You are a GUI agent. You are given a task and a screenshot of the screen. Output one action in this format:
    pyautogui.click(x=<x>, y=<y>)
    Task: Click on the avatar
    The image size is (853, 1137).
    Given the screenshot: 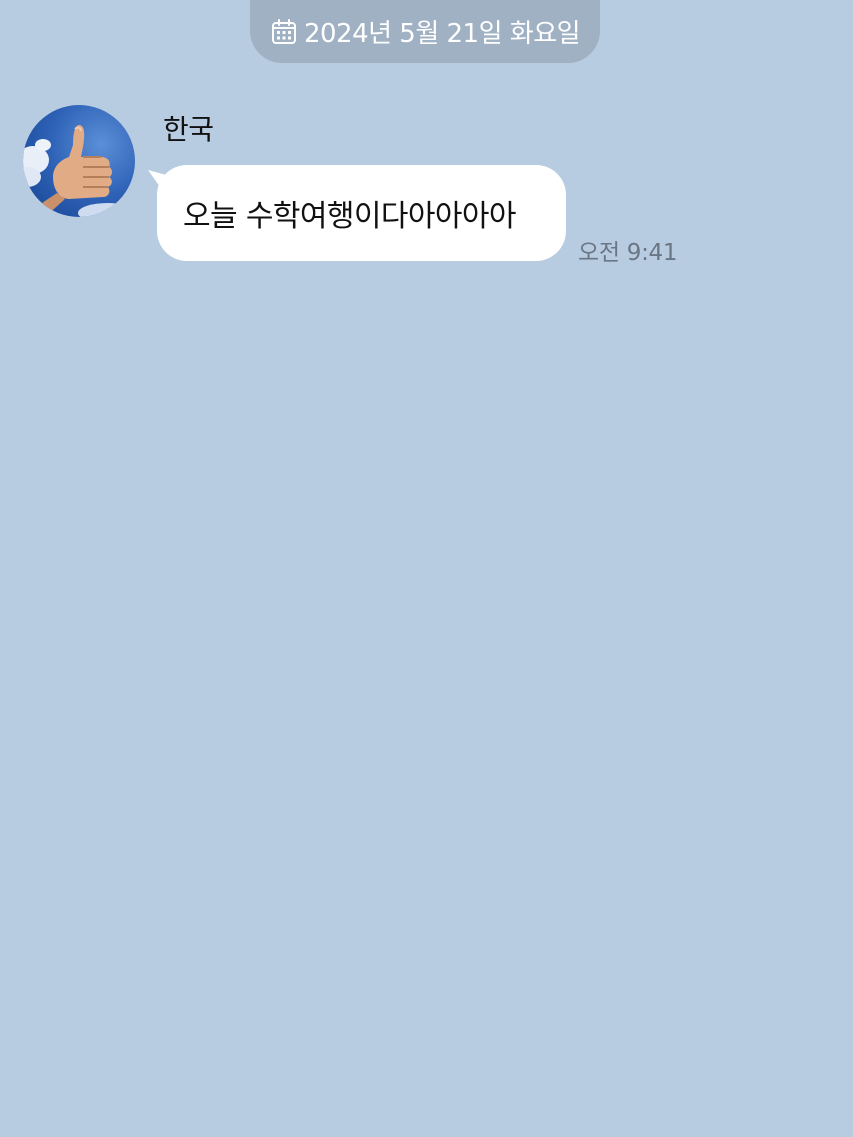 What is the action you would take?
    pyautogui.click(x=79, y=161)
    